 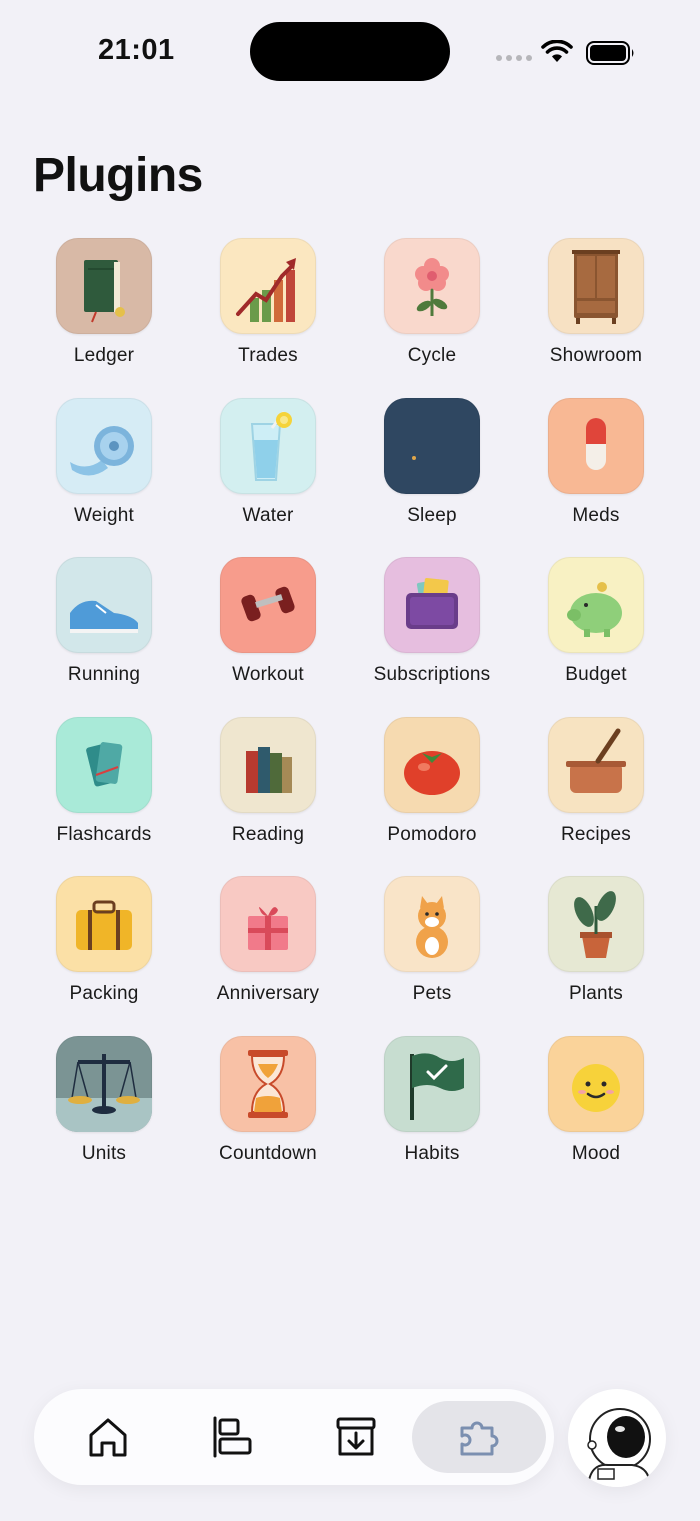 I want to click on dynamic-island, so click(x=350, y=51).